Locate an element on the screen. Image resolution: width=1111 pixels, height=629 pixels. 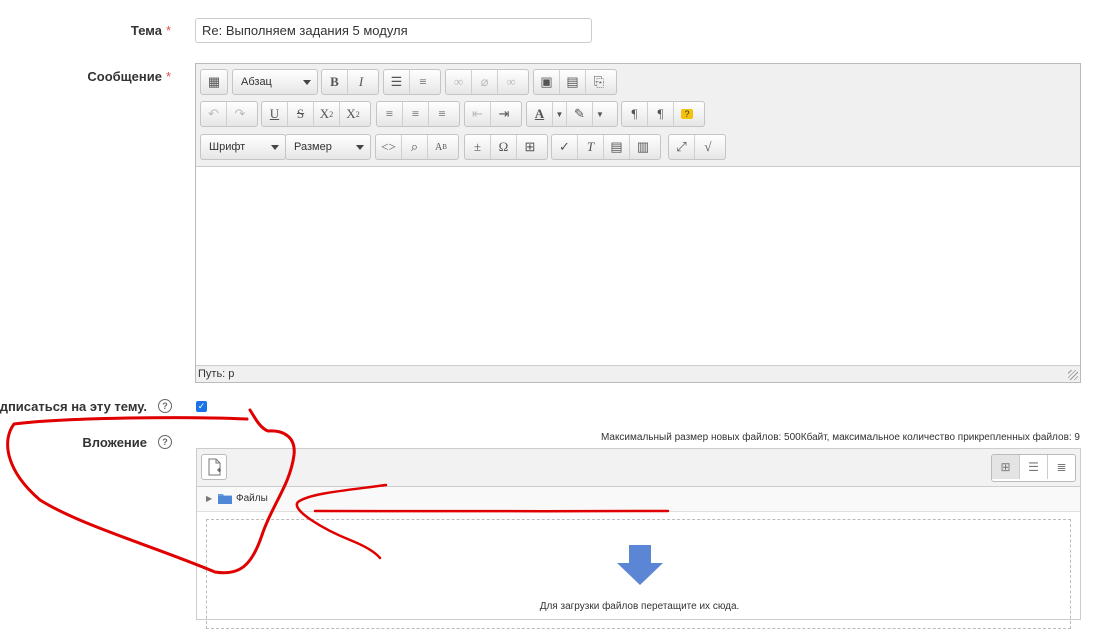
rtl-icon: ¶ is located at coordinates (661, 114).